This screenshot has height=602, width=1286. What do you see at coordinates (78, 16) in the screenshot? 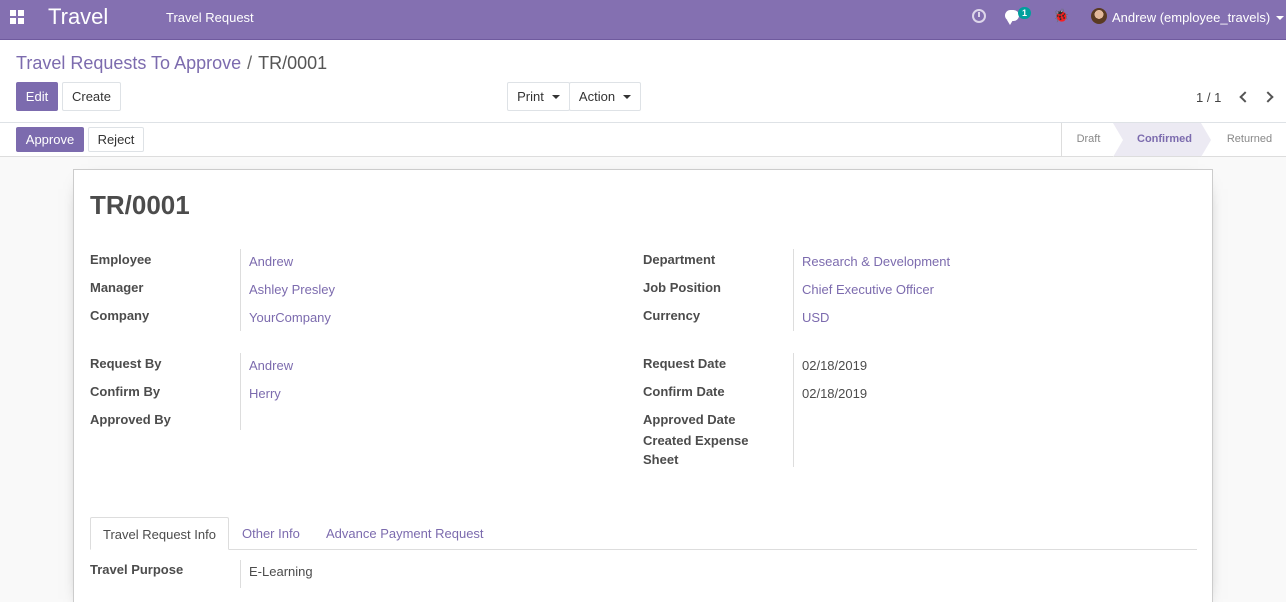
I see `app-brand: Travel` at bounding box center [78, 16].